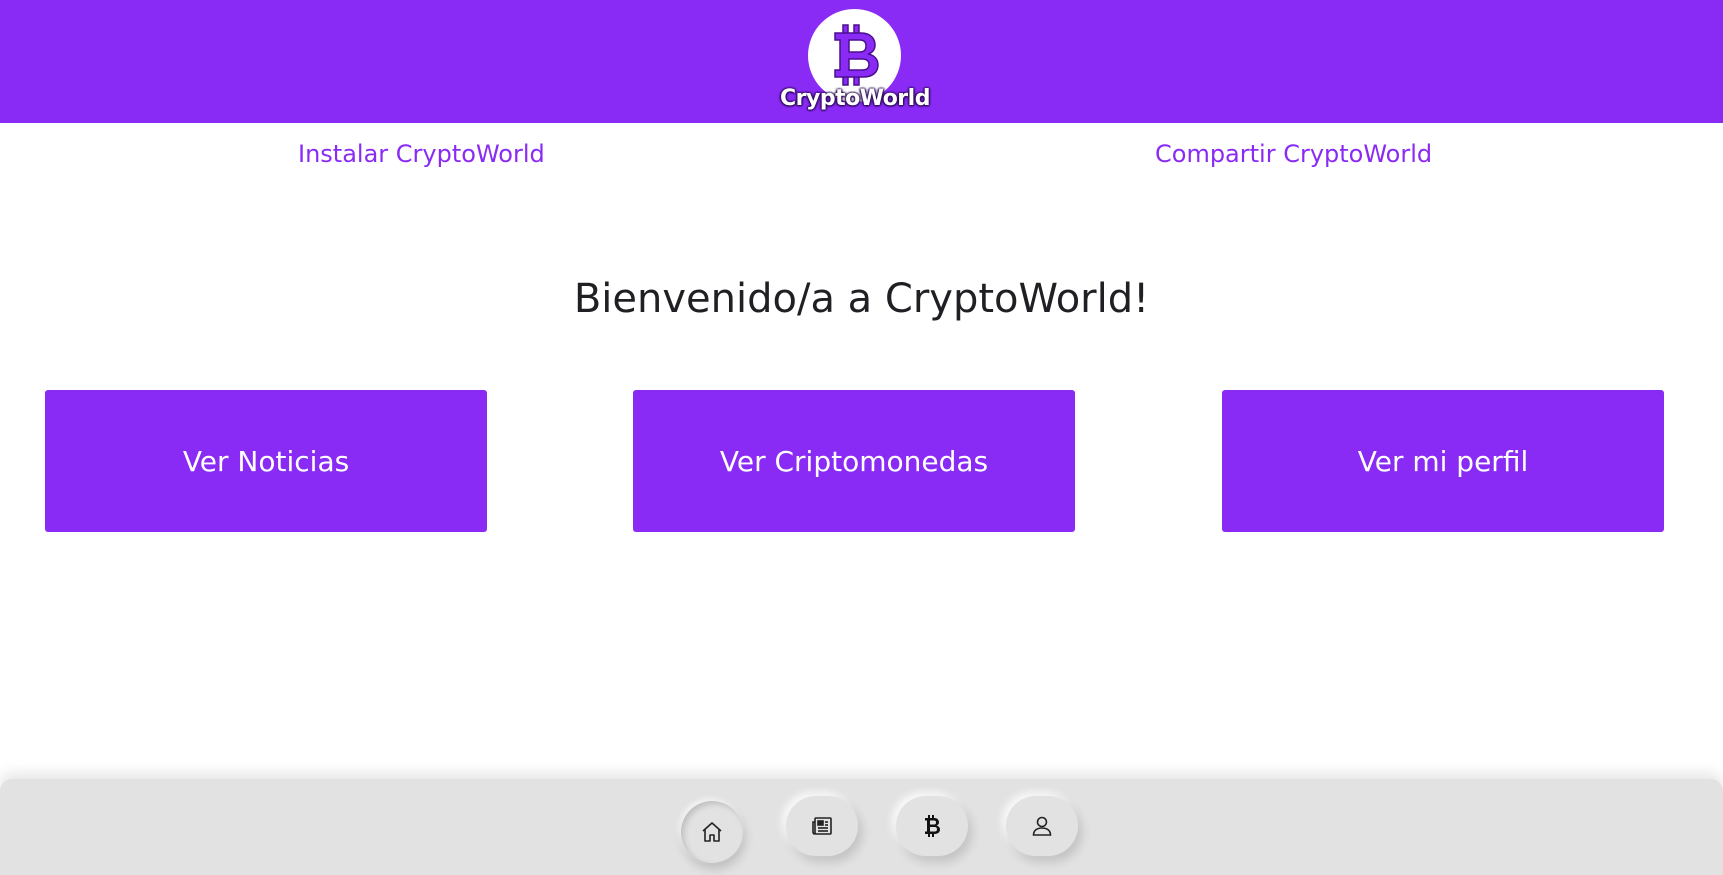 Image resolution: width=1723 pixels, height=875 pixels. I want to click on bitcoin-logo-icon, so click(856, 55).